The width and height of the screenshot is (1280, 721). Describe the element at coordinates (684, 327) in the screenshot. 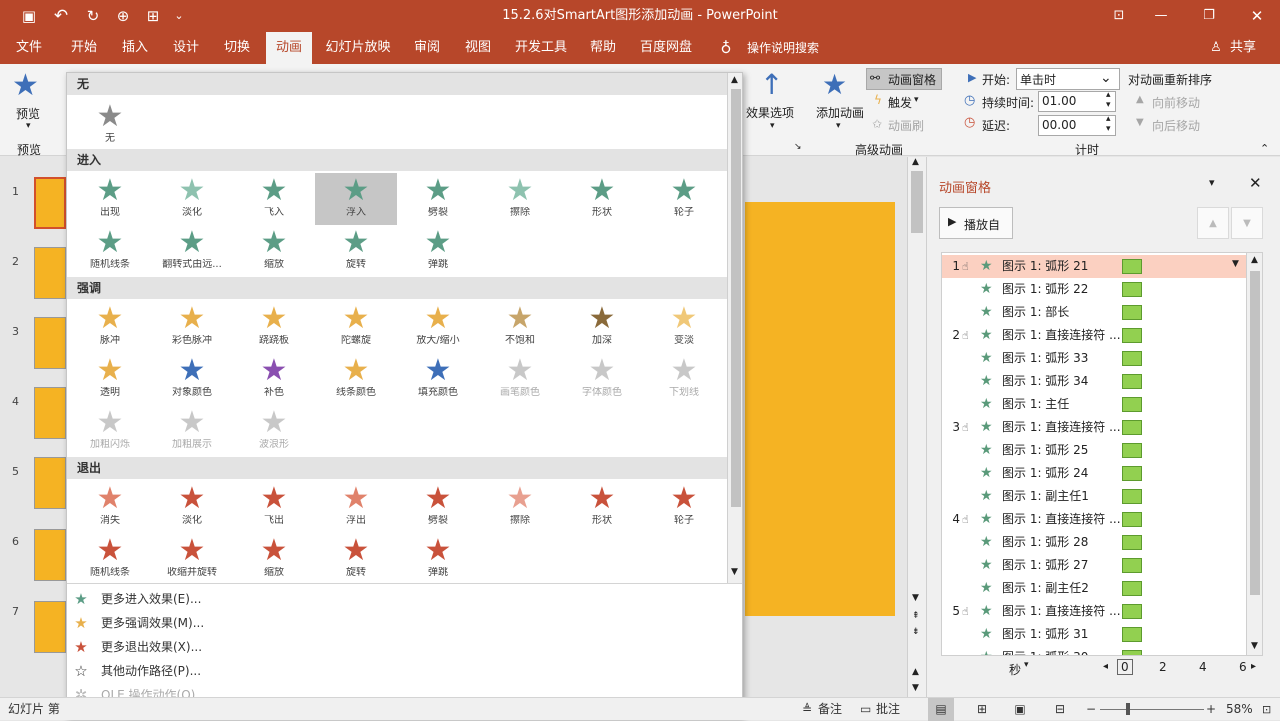

I see `effect-emphasis_effects-7: ★ 变淡` at that location.